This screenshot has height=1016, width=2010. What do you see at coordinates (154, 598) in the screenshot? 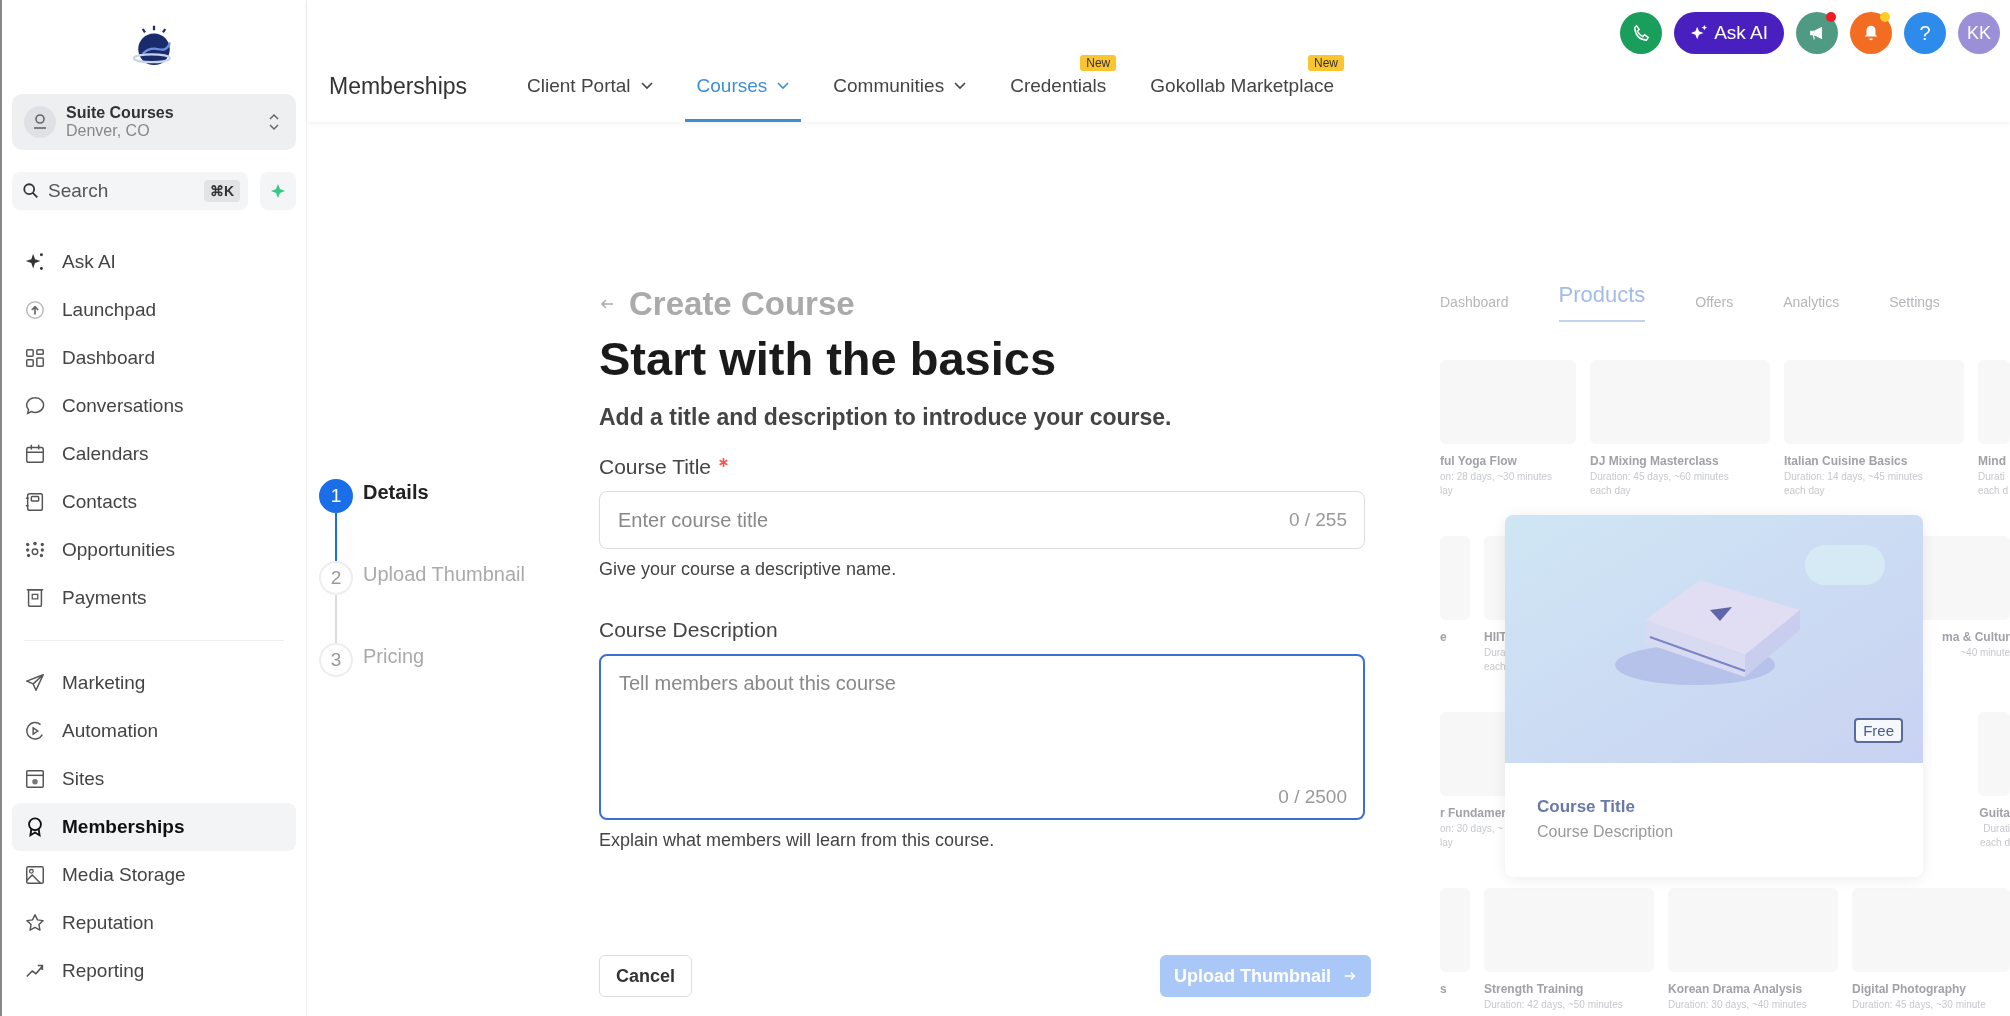
I see `sidebar-item: Payments` at bounding box center [154, 598].